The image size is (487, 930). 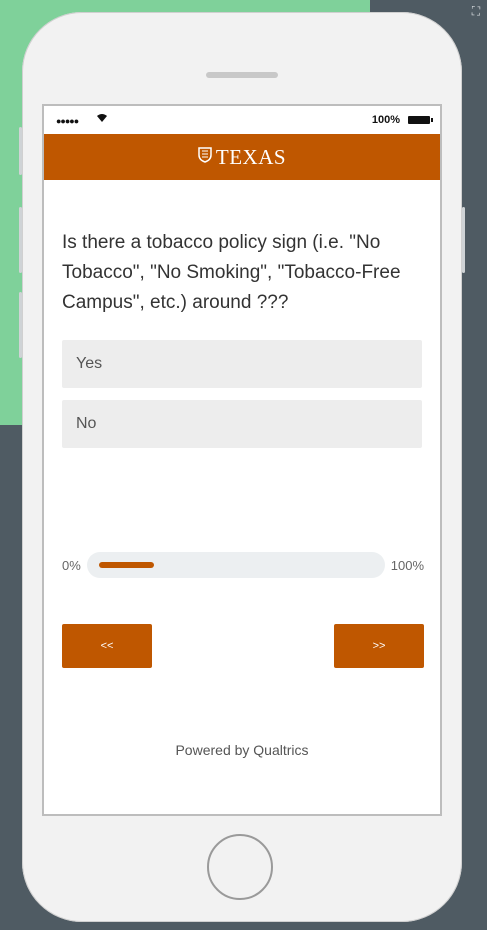 What do you see at coordinates (126, 565) in the screenshot?
I see `progress-fill` at bounding box center [126, 565].